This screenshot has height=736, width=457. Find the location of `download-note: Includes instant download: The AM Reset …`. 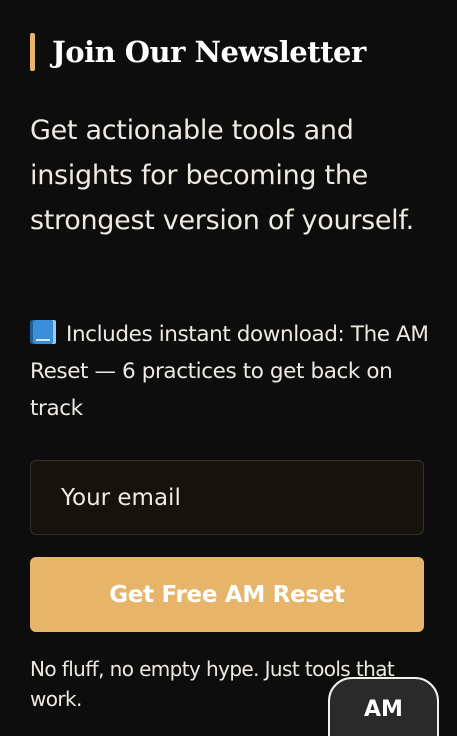

download-note: Includes instant download: The AM Reset … is located at coordinates (230, 371).